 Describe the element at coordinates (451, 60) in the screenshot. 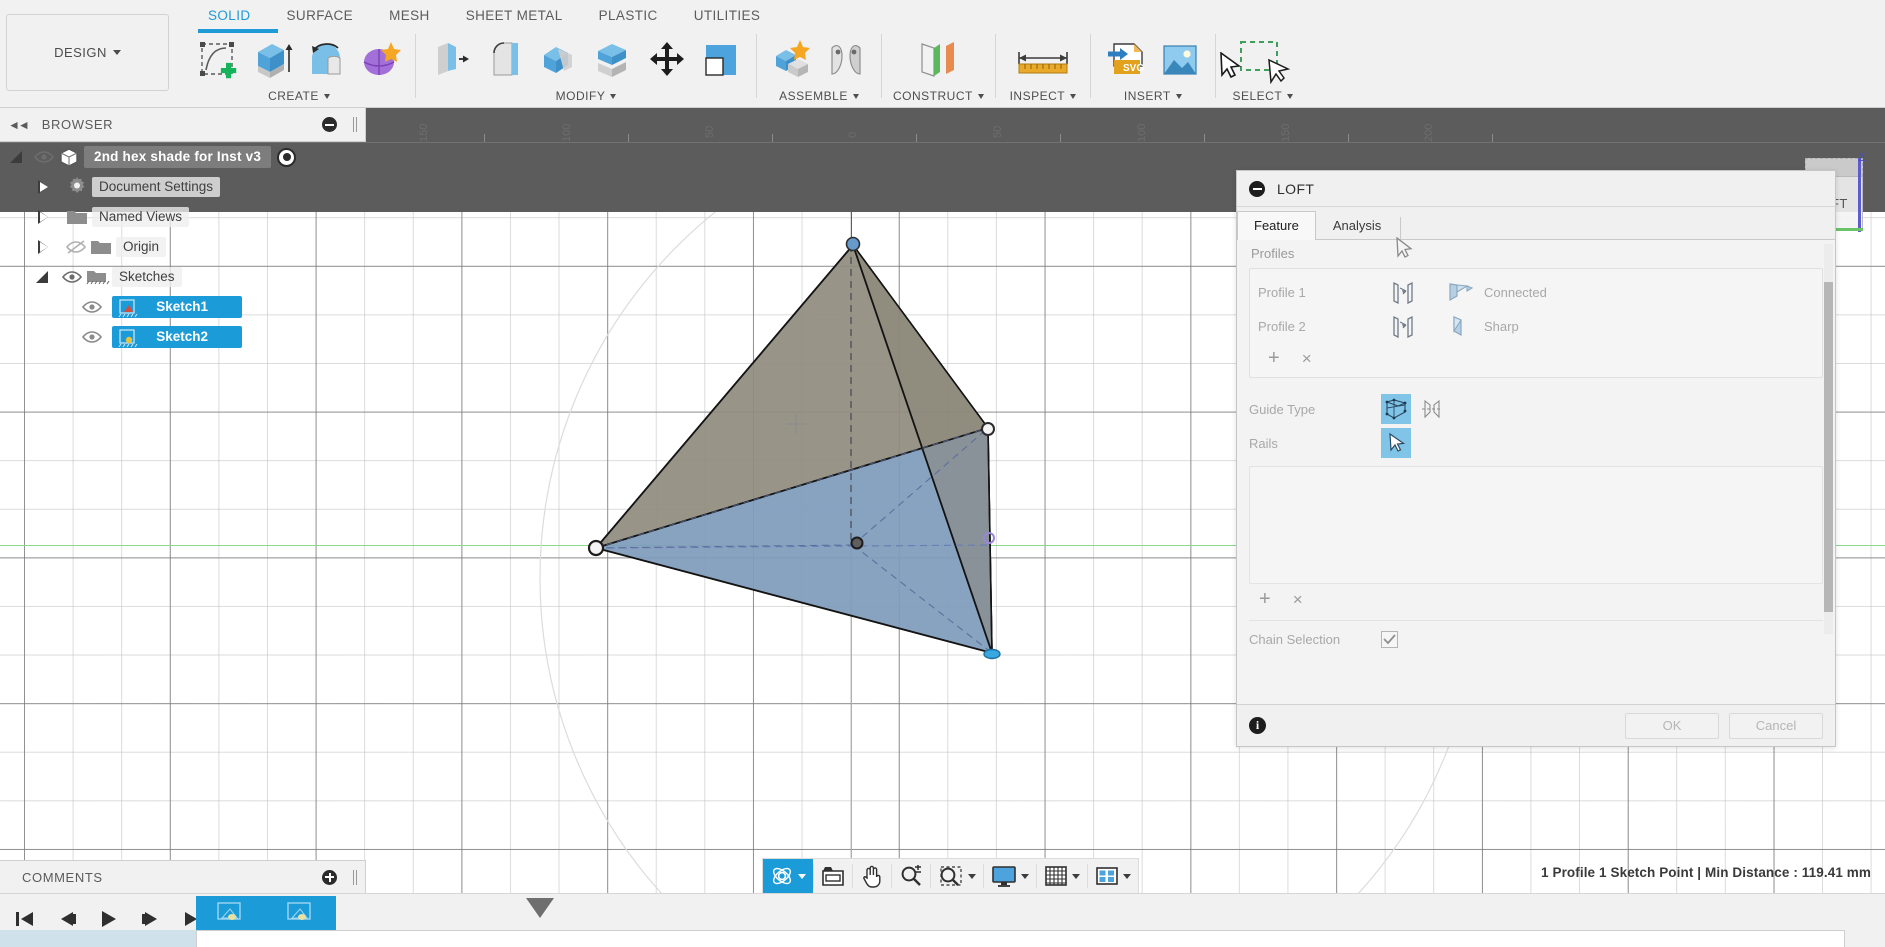

I see `press-pull-icon` at that location.